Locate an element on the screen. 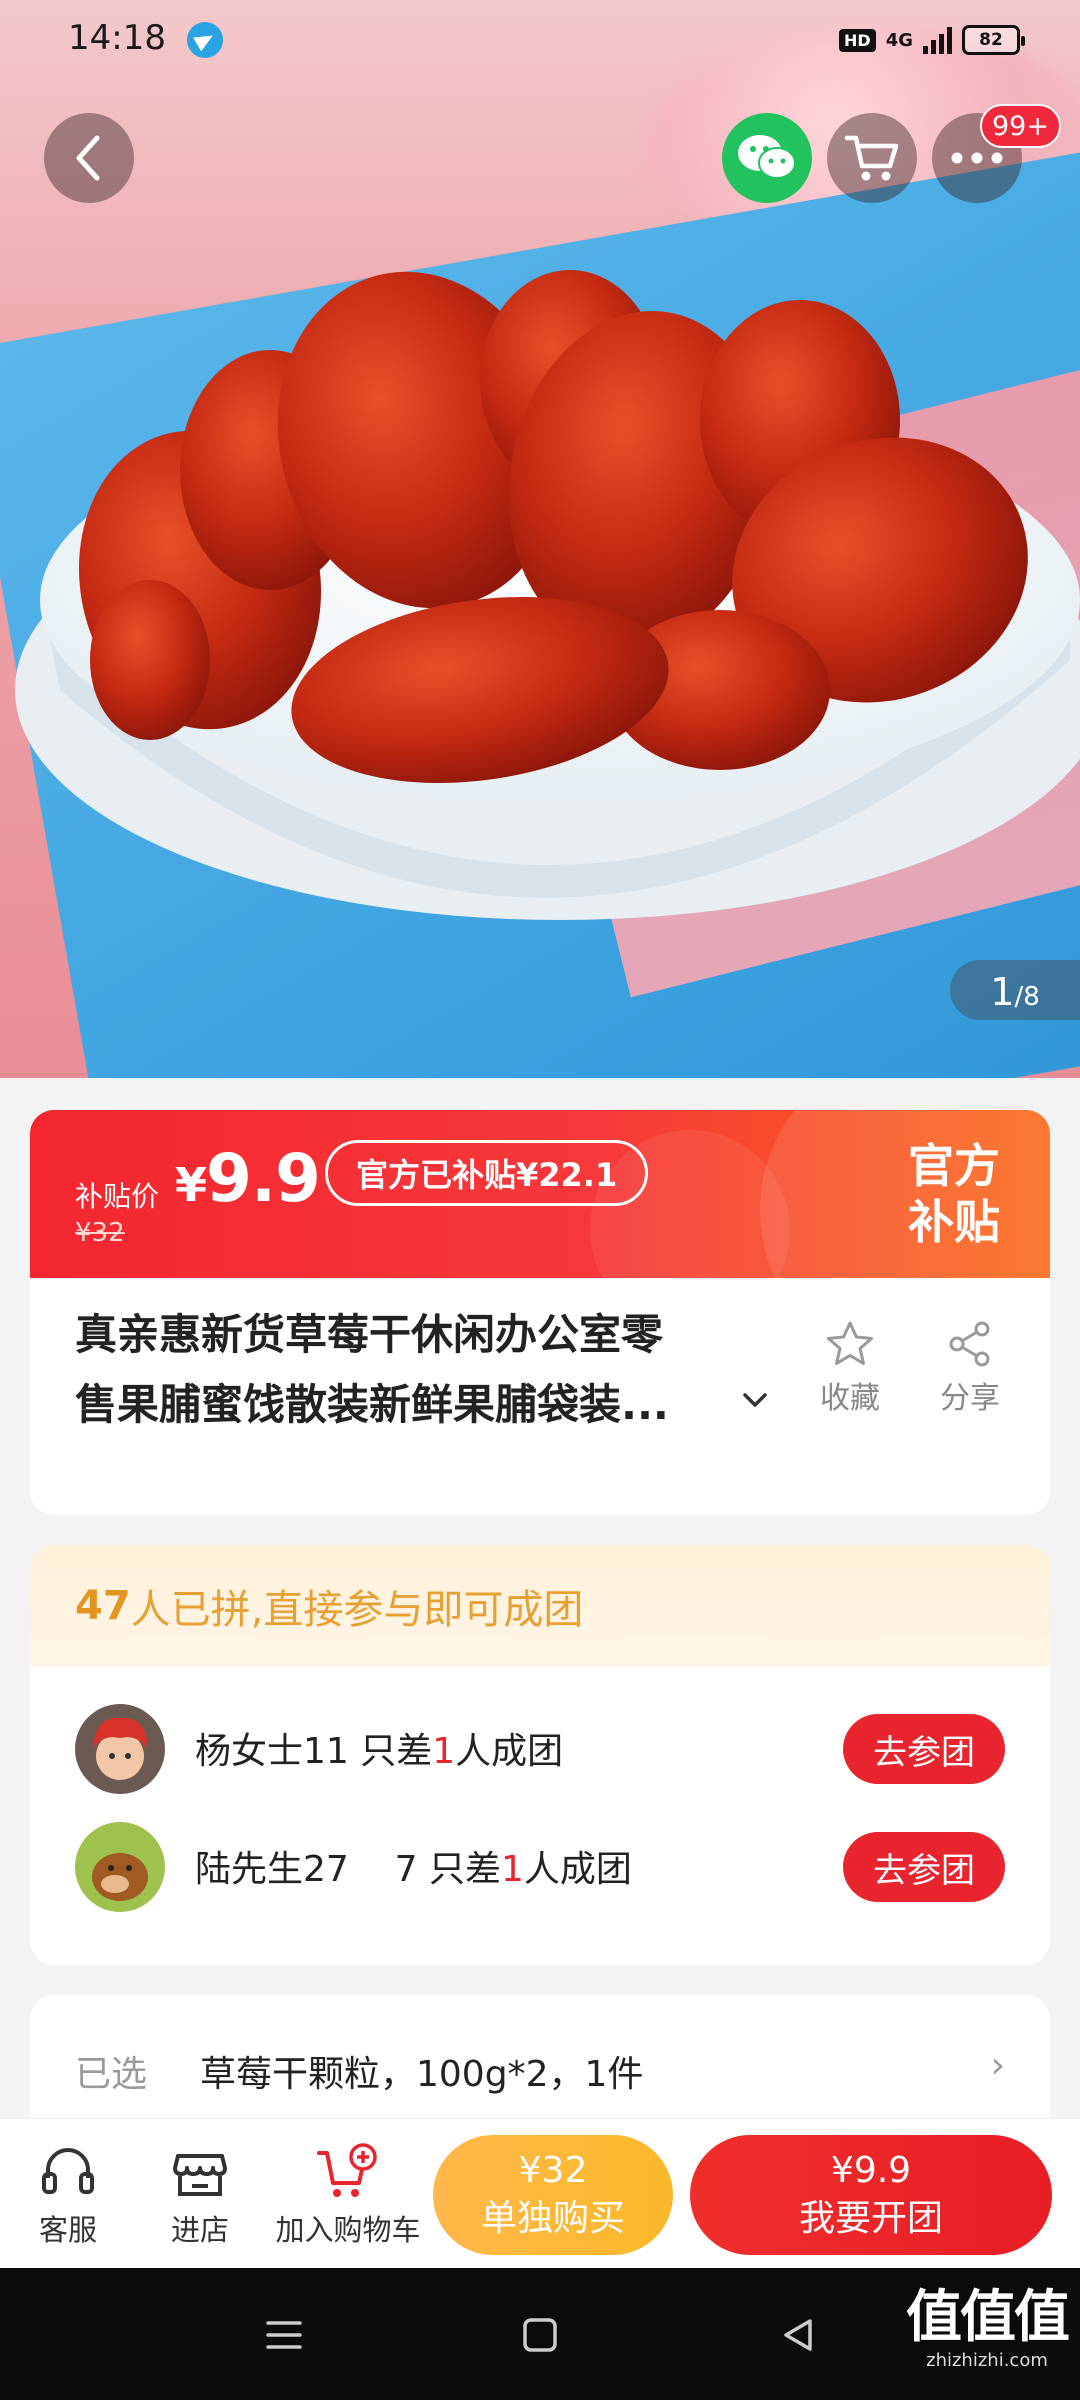  group-info: 杨女士11 只差1人成团 is located at coordinates (379, 1748).